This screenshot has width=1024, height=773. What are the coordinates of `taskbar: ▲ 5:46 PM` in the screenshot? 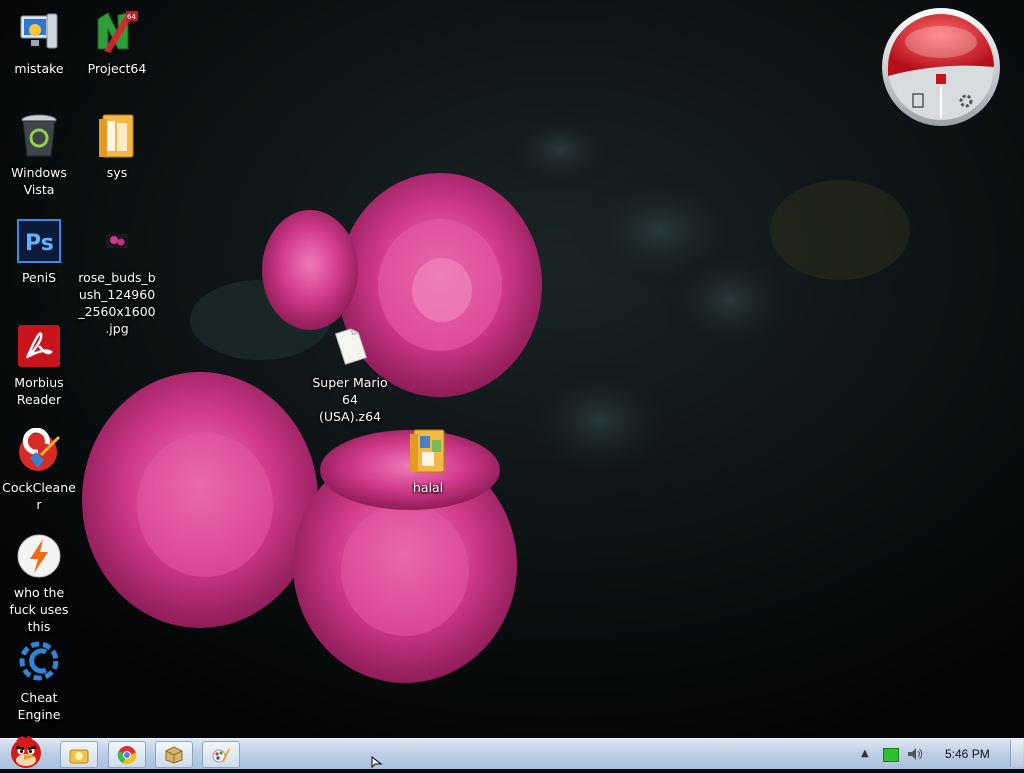 It's located at (512, 752).